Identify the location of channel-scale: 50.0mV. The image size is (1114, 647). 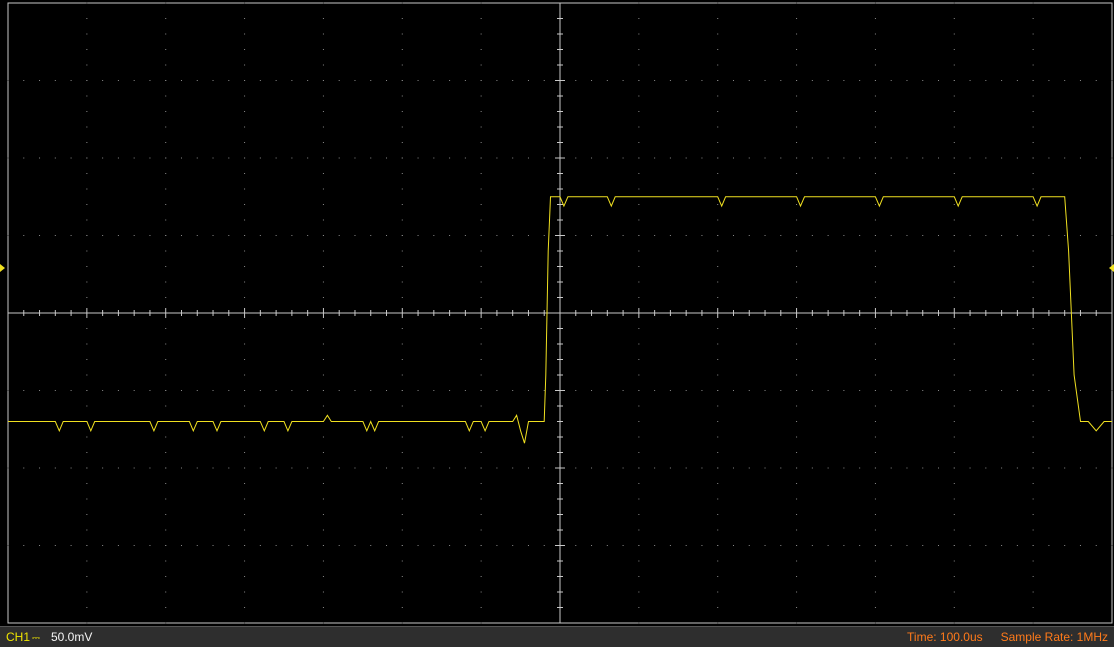
(72, 637).